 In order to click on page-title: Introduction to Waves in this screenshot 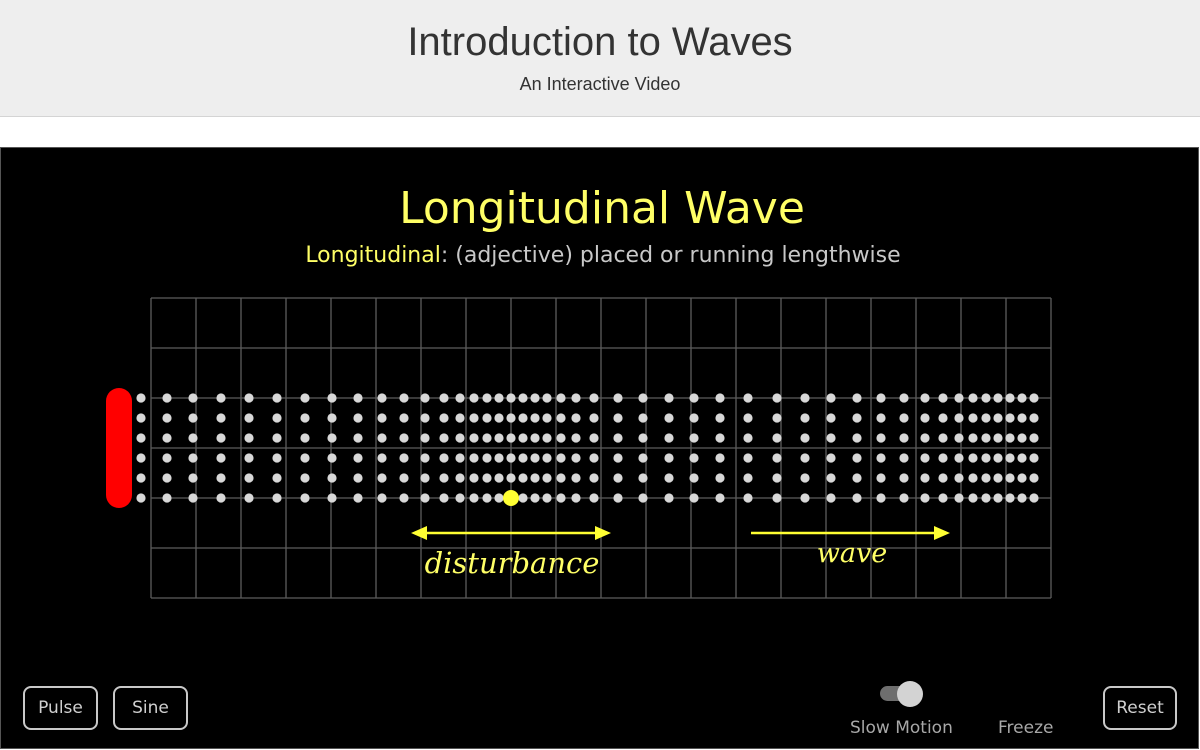, I will do `click(600, 42)`.